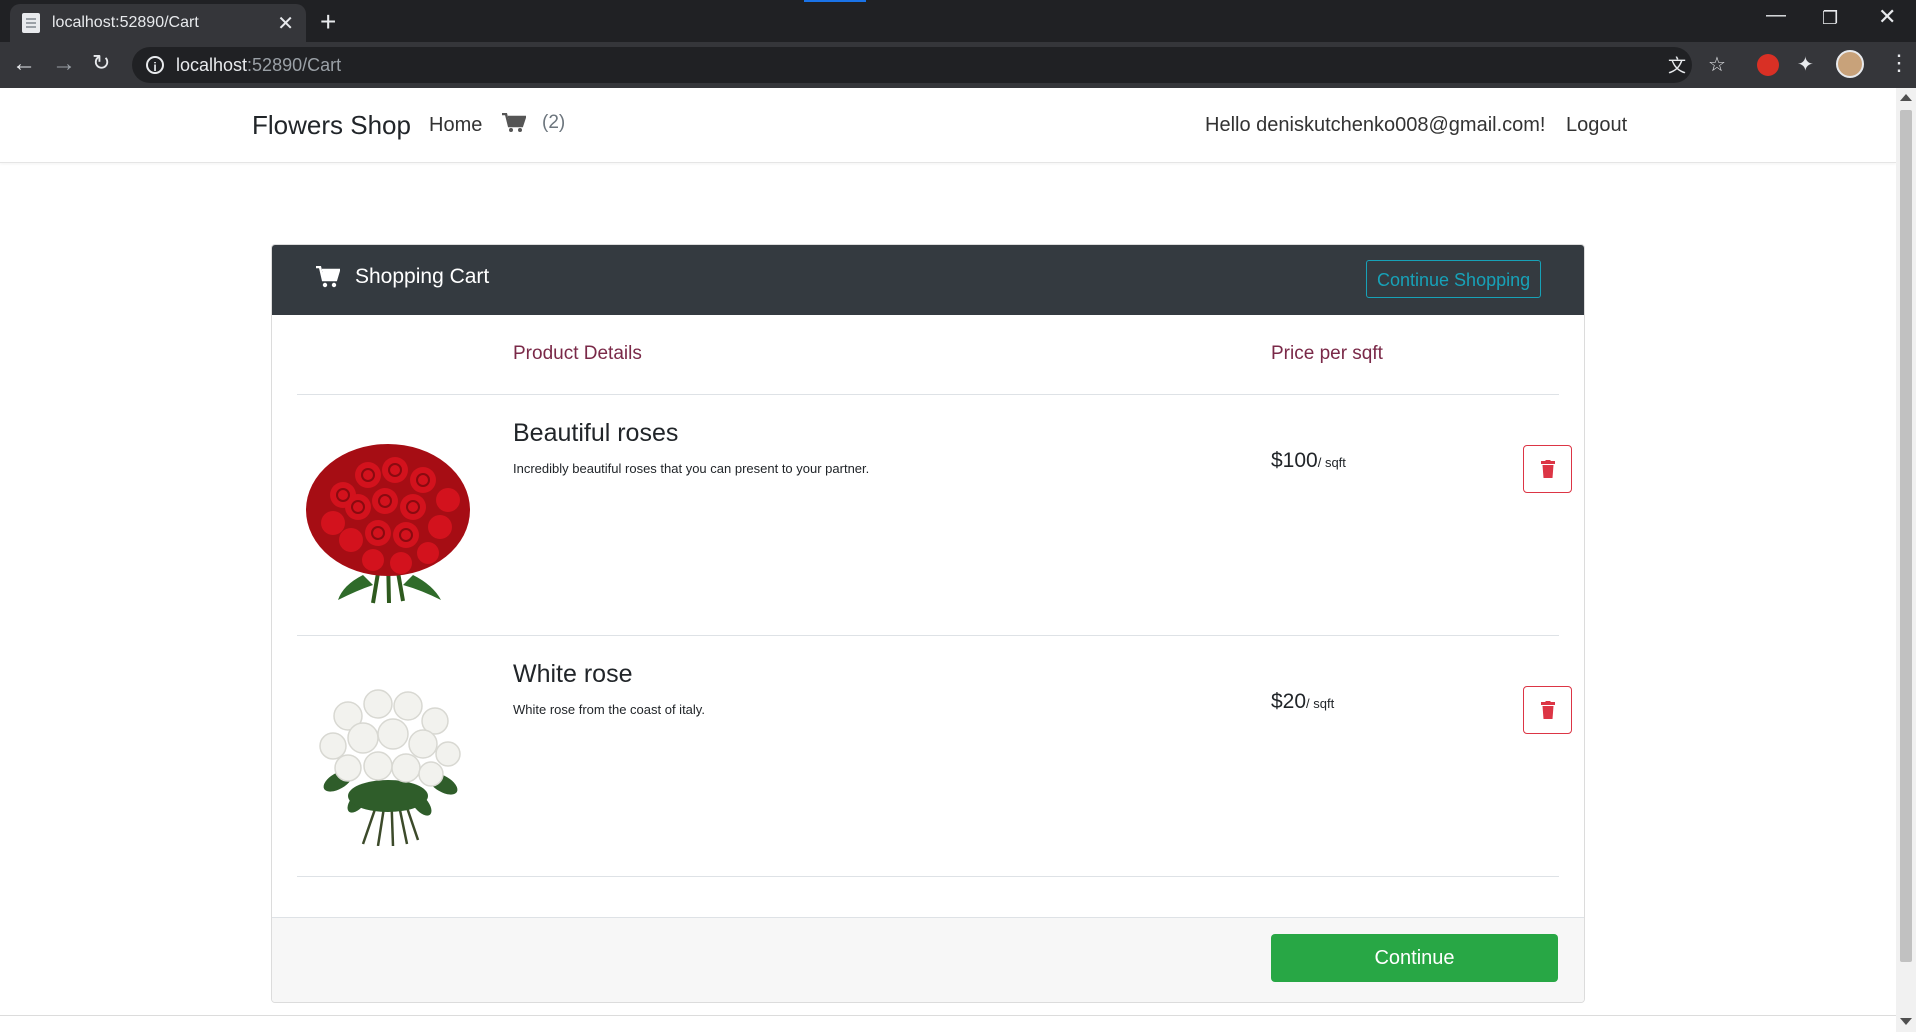 Image resolution: width=1916 pixels, height=1032 pixels. I want to click on profile-avatar, so click(1850, 64).